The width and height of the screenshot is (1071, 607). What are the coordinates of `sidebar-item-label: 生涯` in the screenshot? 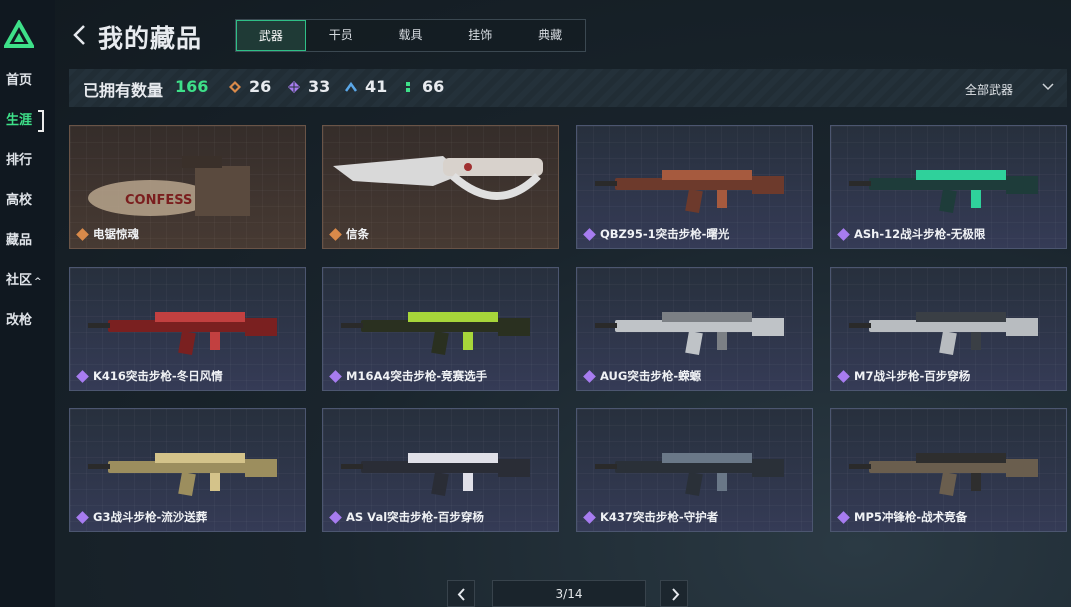 It's located at (19, 120).